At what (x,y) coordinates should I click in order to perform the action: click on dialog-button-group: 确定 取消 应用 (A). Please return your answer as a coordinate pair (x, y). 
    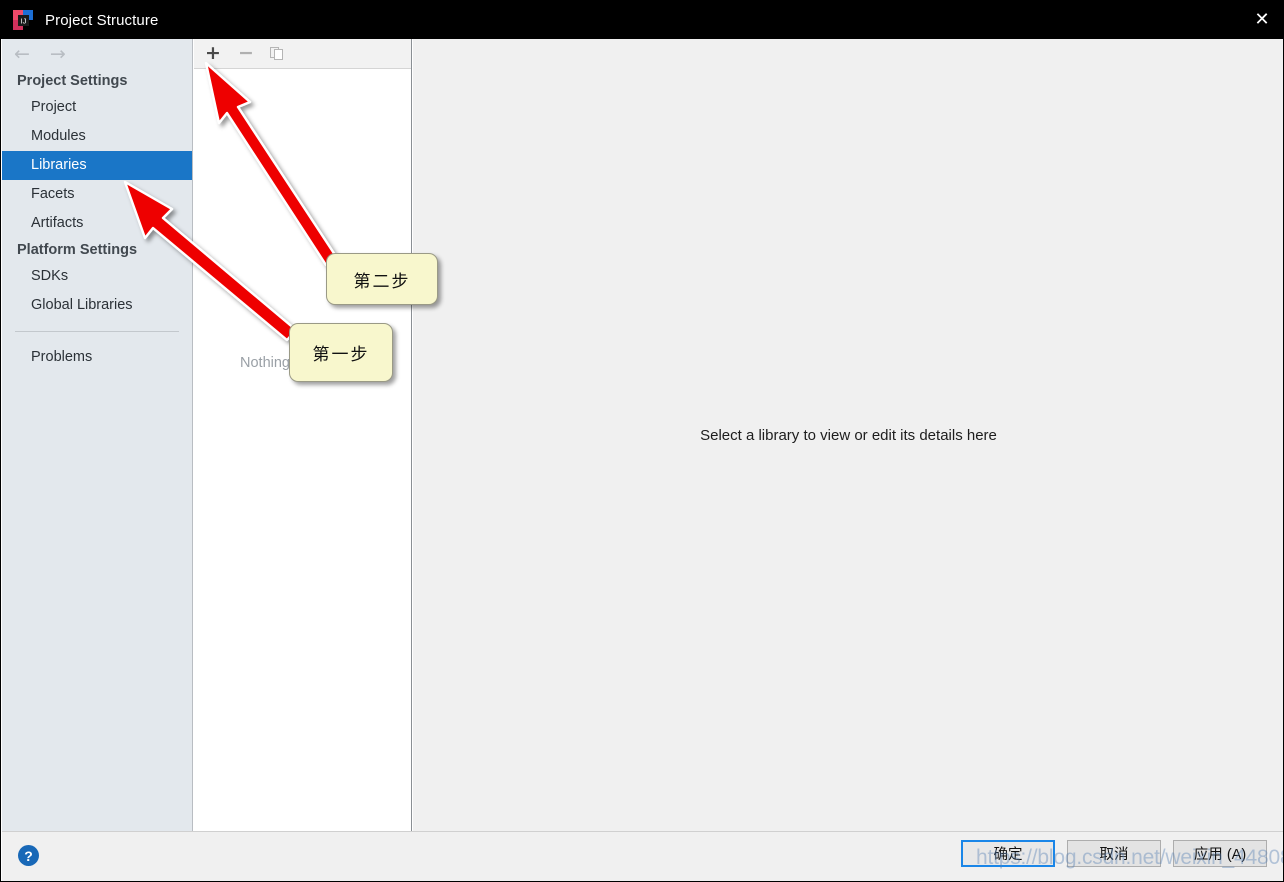
    Looking at the image, I should click on (1114, 853).